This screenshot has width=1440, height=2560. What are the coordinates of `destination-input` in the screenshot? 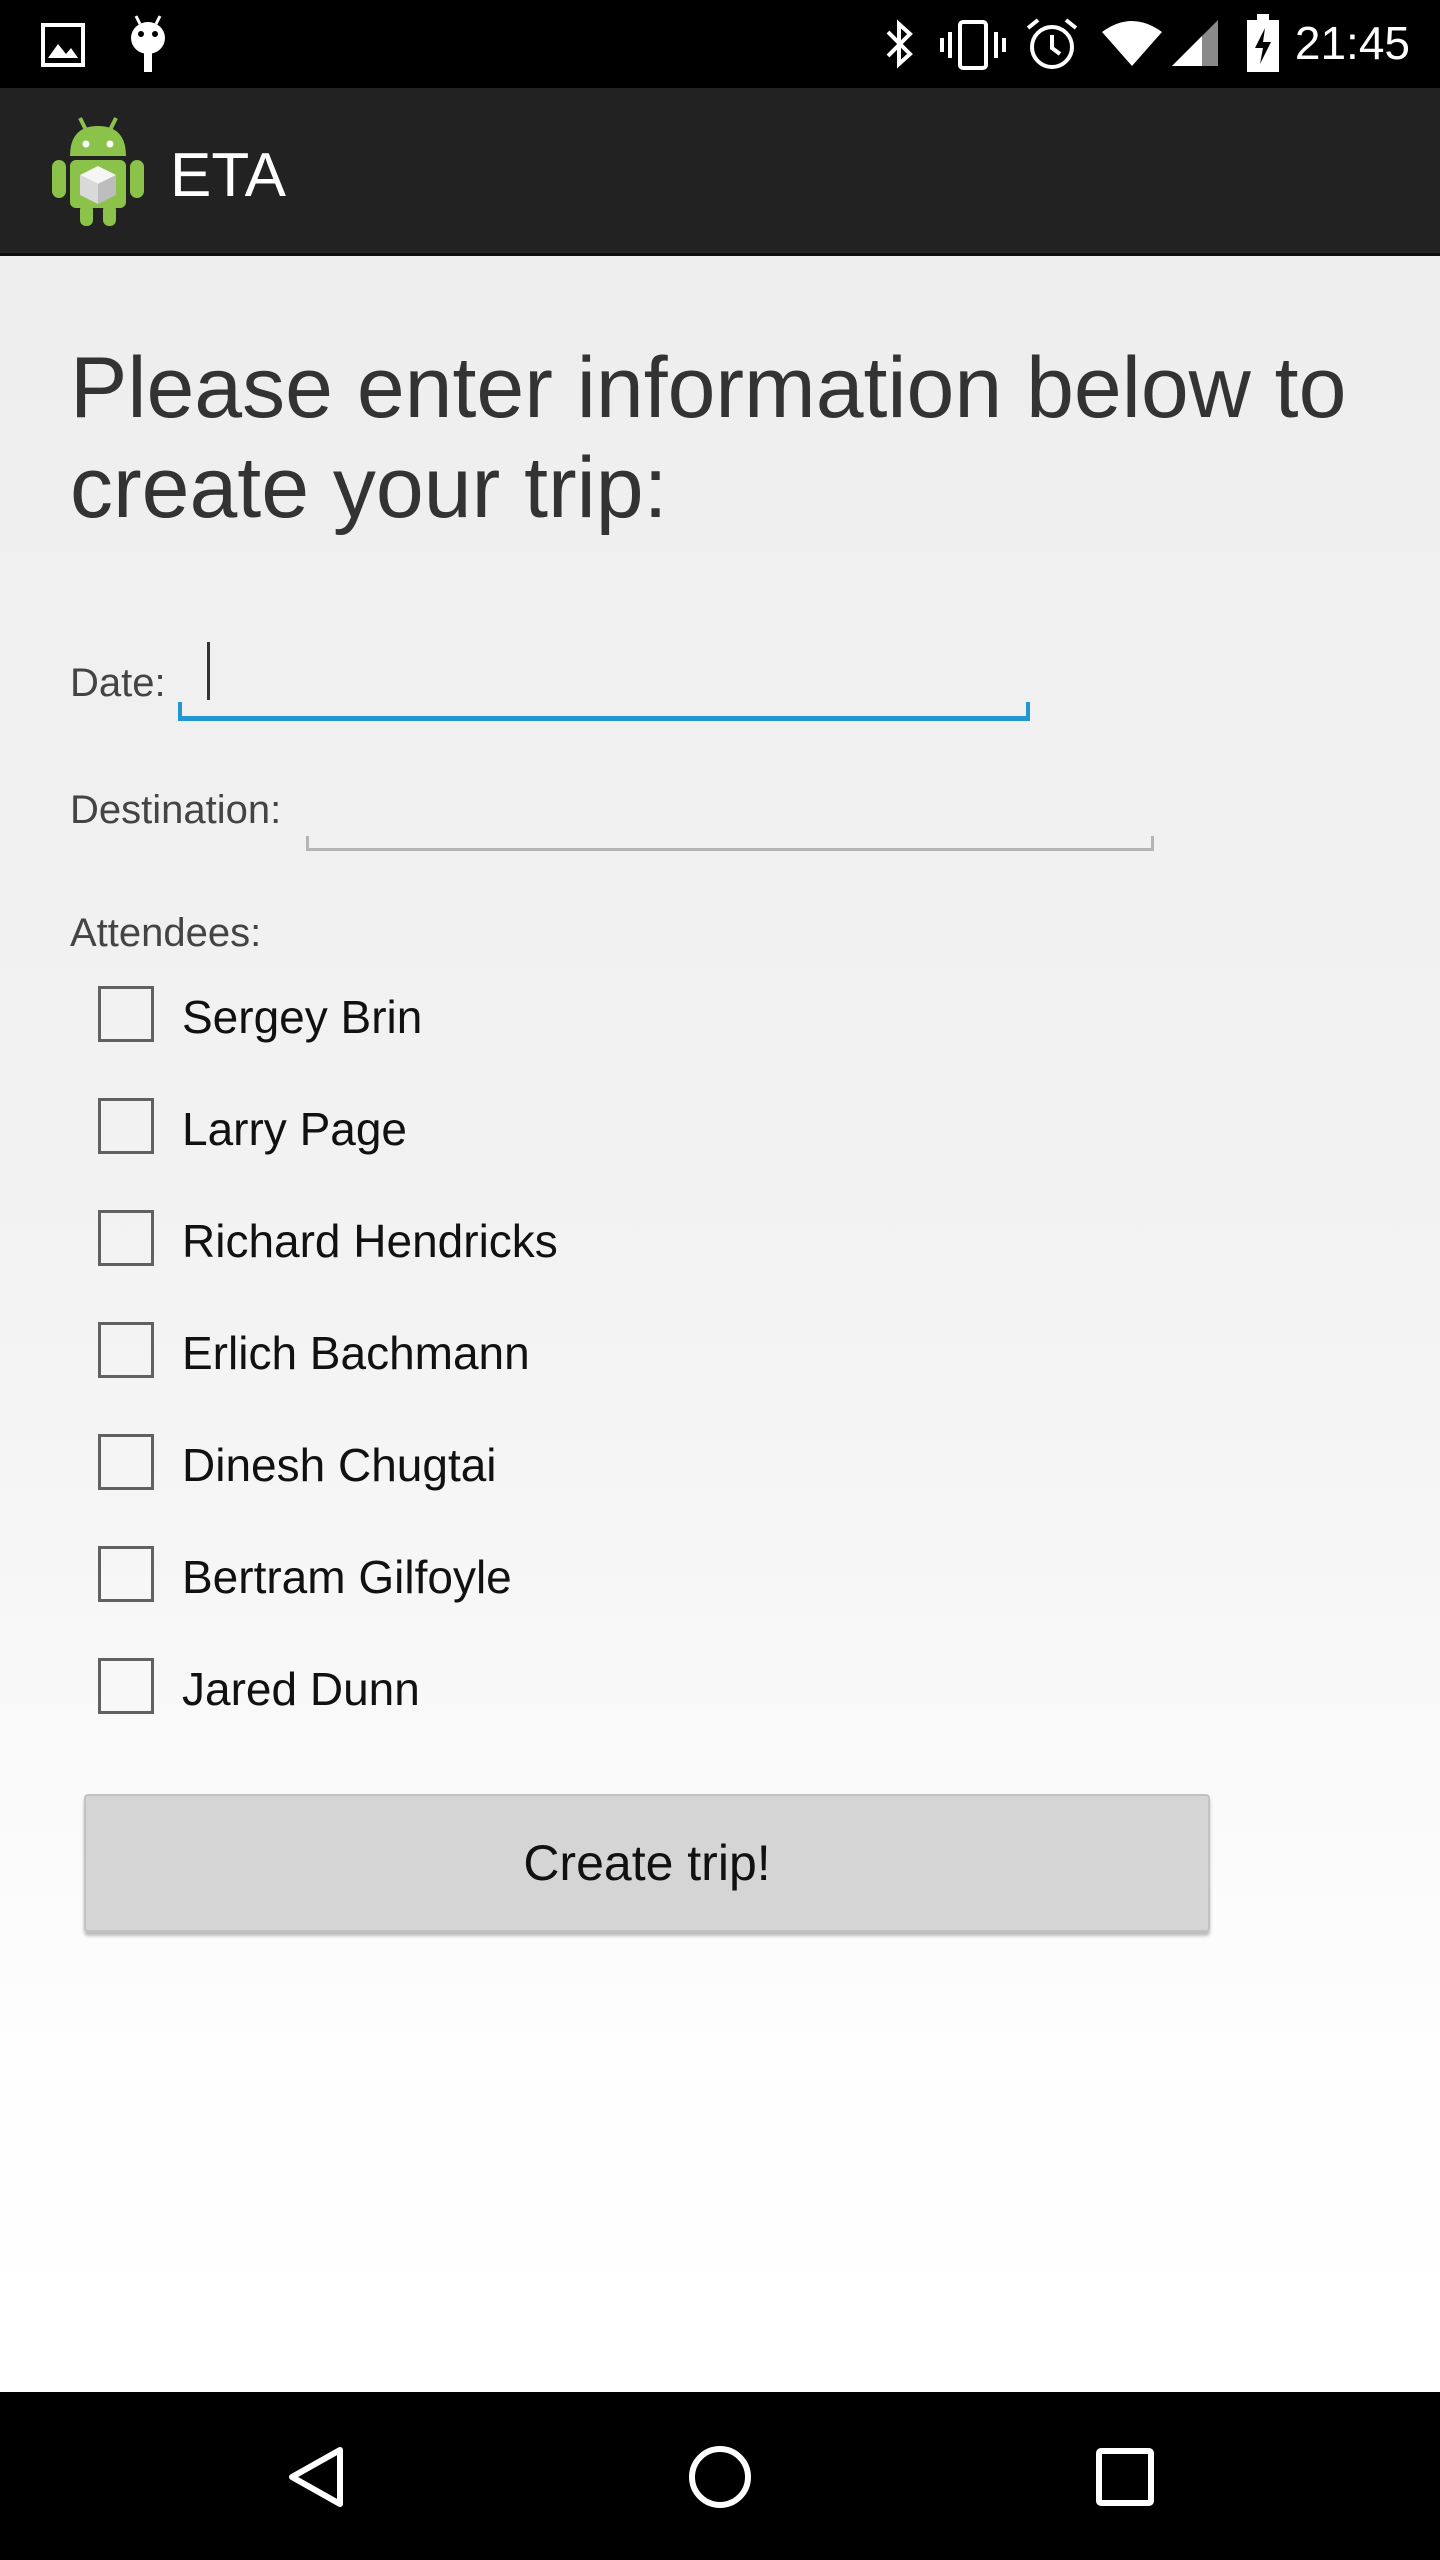 It's located at (730, 804).